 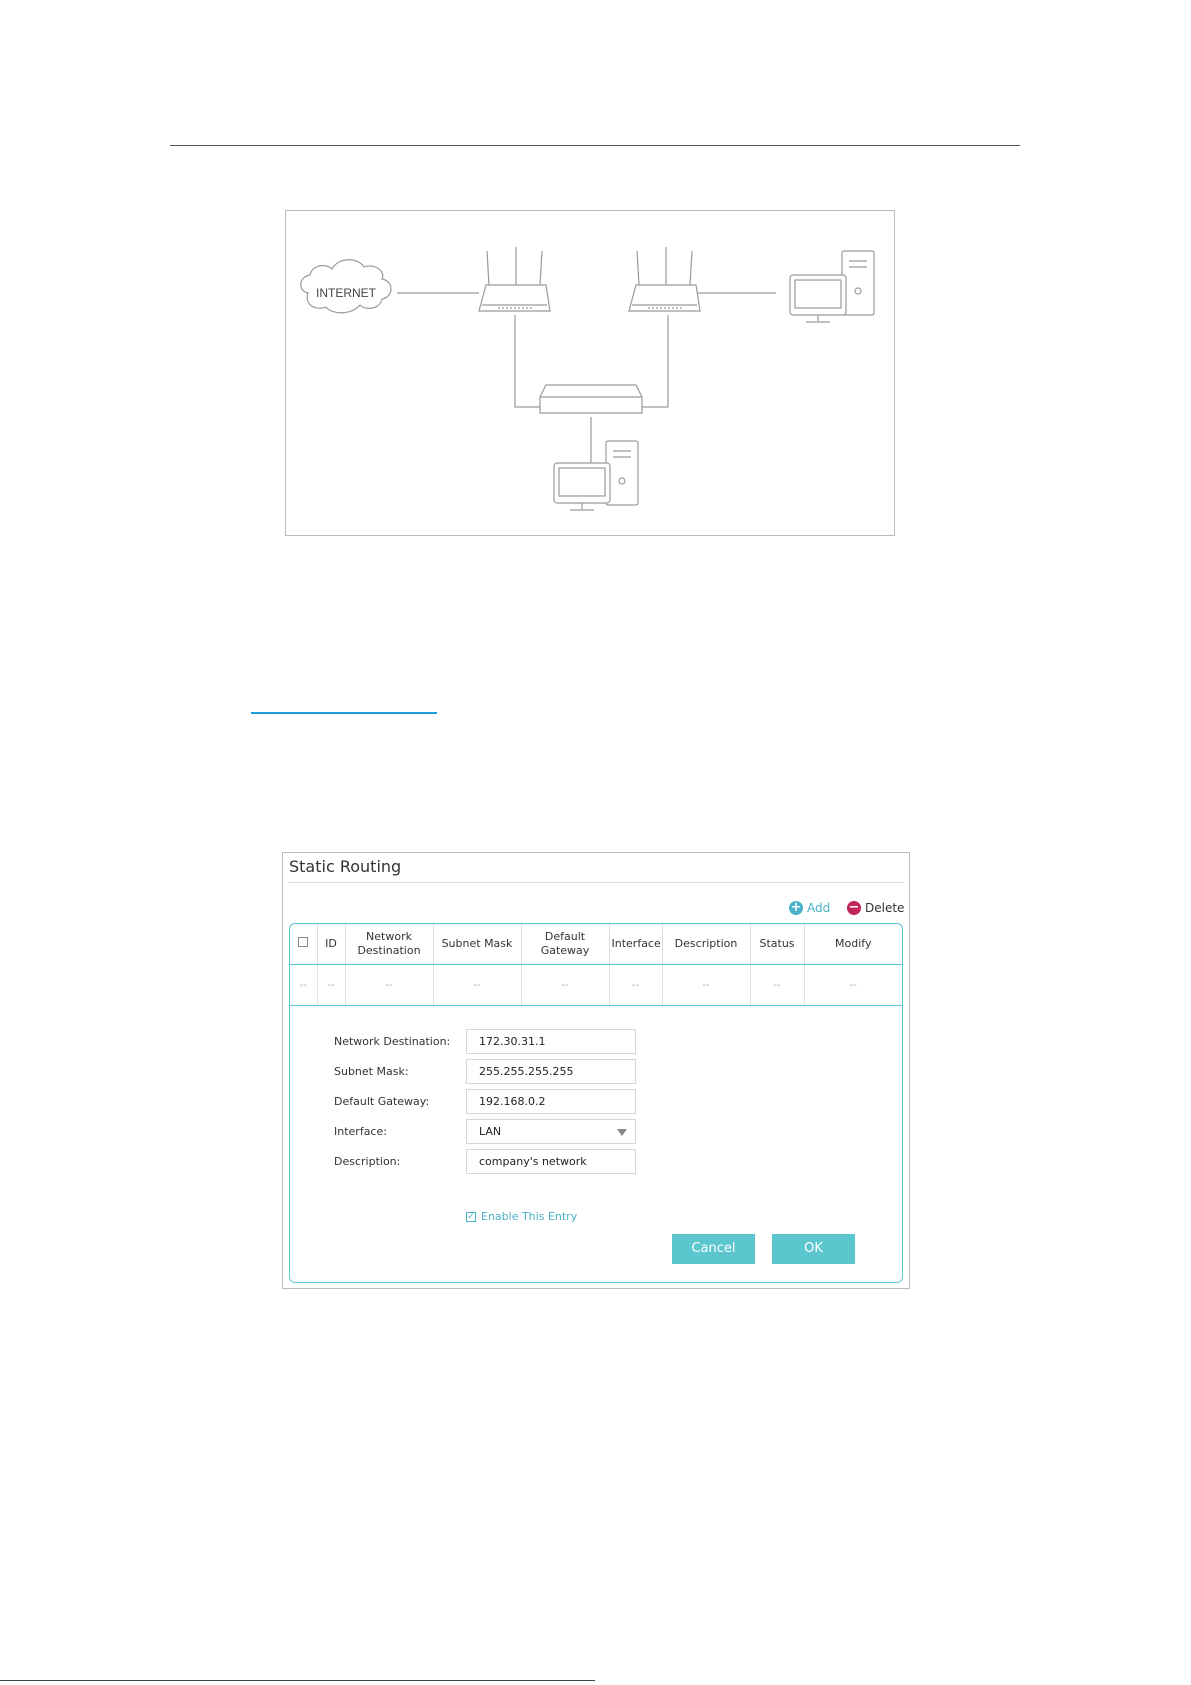 I want to click on column-header: Network Destination, so click(x=389, y=944).